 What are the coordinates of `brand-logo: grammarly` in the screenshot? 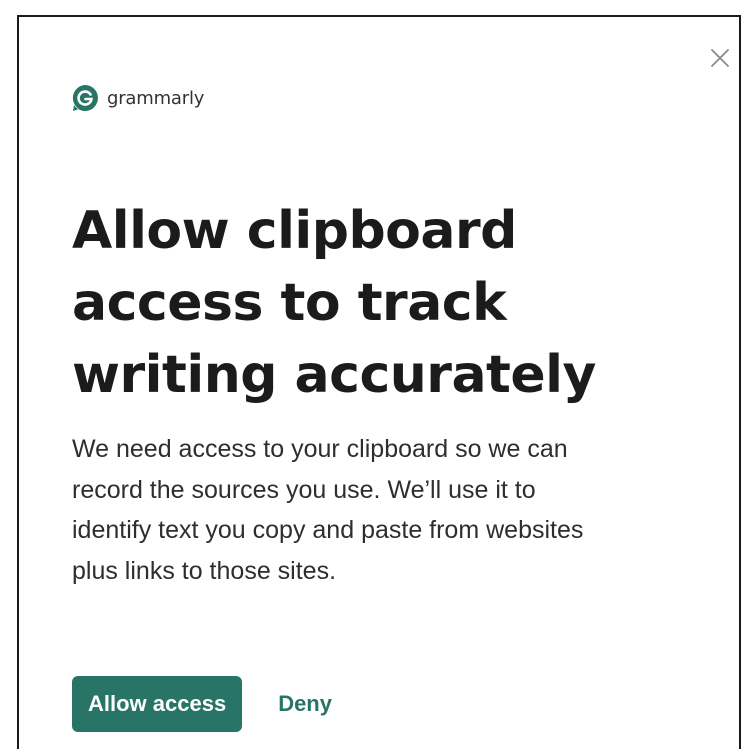 It's located at (137, 98).